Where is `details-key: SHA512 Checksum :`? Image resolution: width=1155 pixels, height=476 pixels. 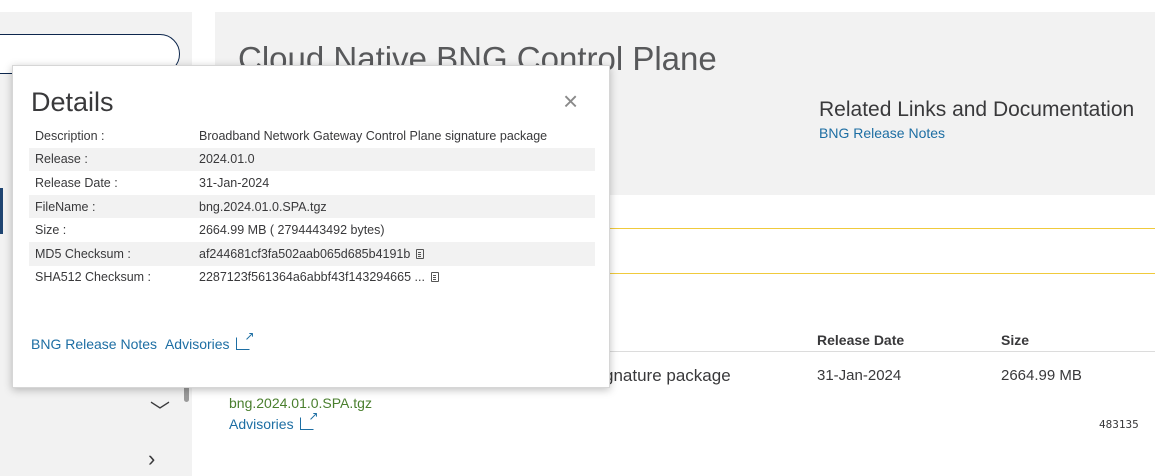 details-key: SHA512 Checksum : is located at coordinates (93, 277).